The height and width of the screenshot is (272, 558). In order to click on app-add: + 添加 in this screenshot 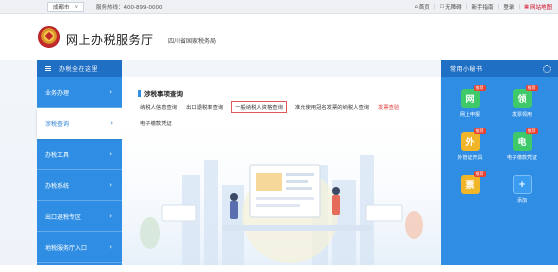, I will do `click(522, 189)`.